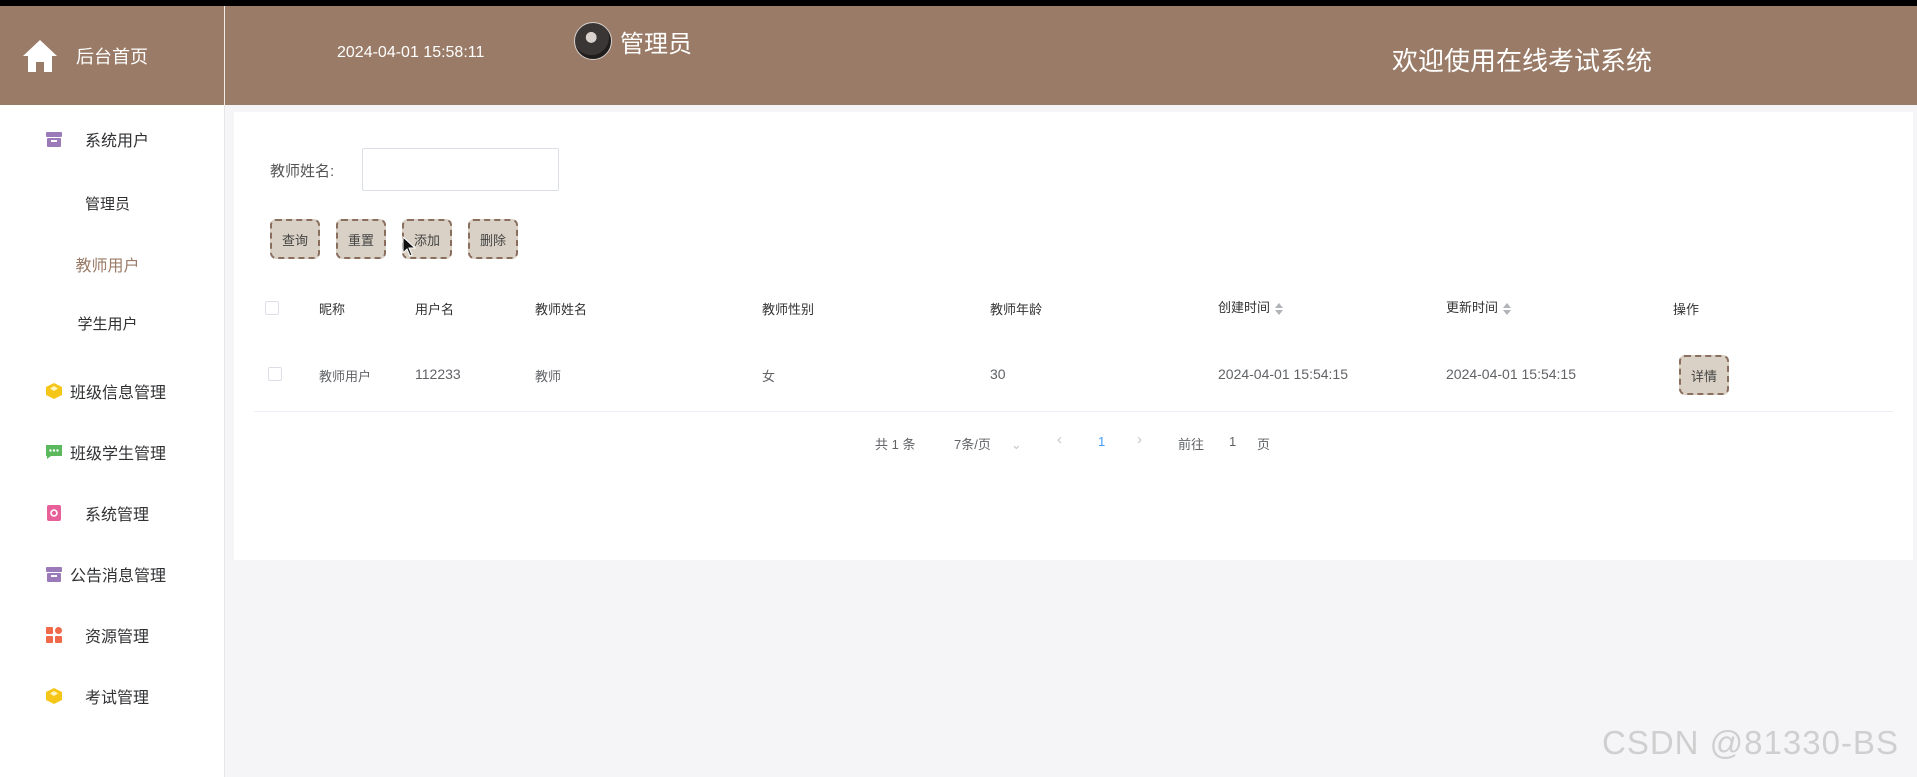  I want to click on cell-updated-time: 2024-04-01 15:54:15, so click(1511, 374).